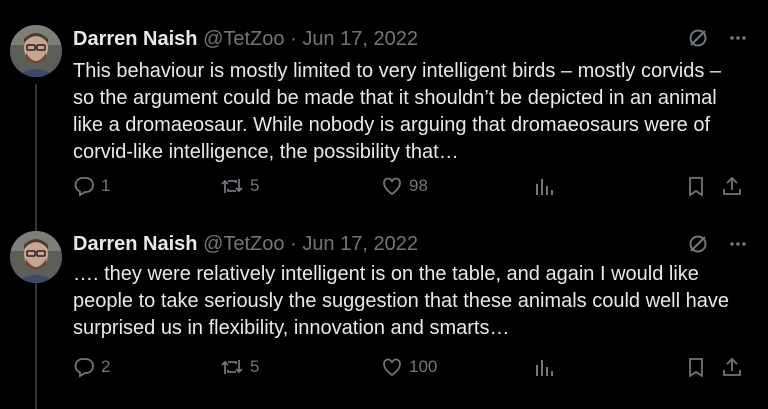  What do you see at coordinates (106, 366) in the screenshot?
I see `reply-count: 2` at bounding box center [106, 366].